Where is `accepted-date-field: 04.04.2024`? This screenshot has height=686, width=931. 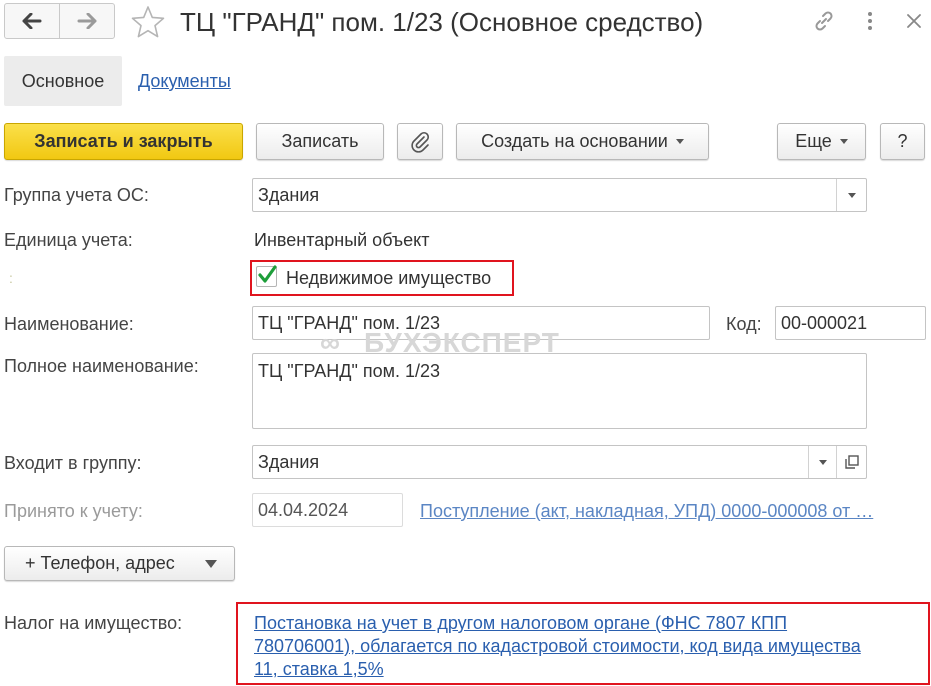
accepted-date-field: 04.04.2024 is located at coordinates (327, 510).